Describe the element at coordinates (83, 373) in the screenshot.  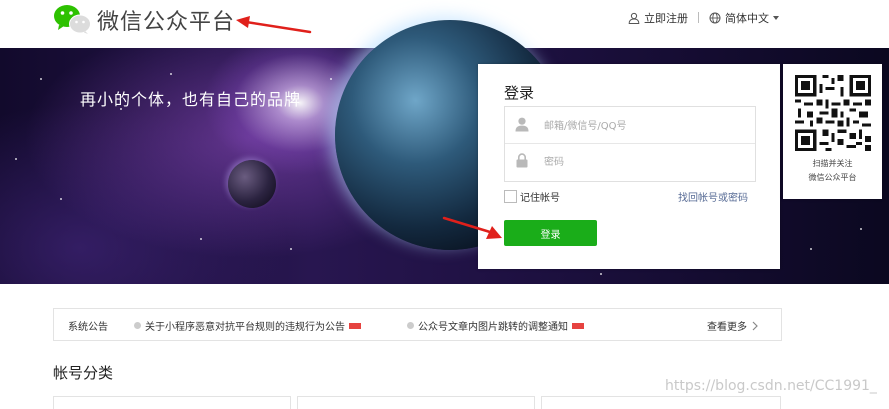
I see `section-title: 帐号分类` at that location.